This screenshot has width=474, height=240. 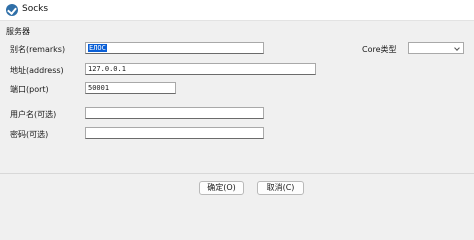 I want to click on address-input: 127.0.0.1, so click(x=200, y=69).